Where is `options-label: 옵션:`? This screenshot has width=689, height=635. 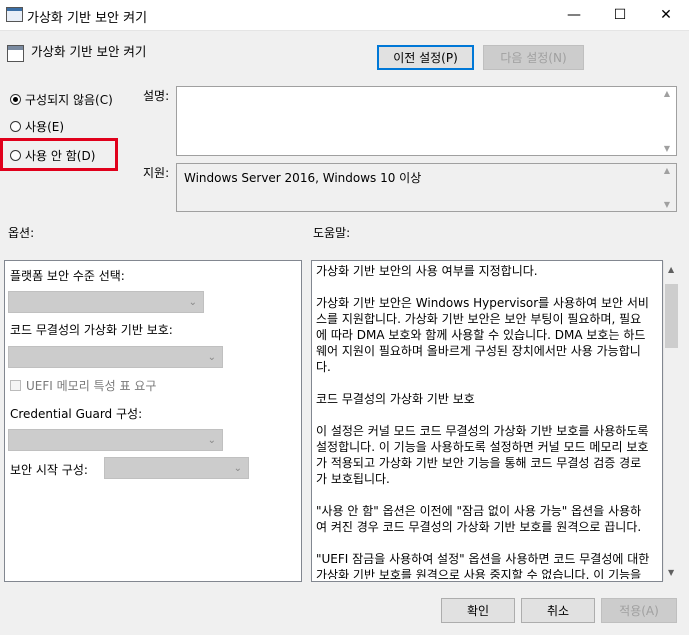
options-label: 옵션: is located at coordinates (21, 233).